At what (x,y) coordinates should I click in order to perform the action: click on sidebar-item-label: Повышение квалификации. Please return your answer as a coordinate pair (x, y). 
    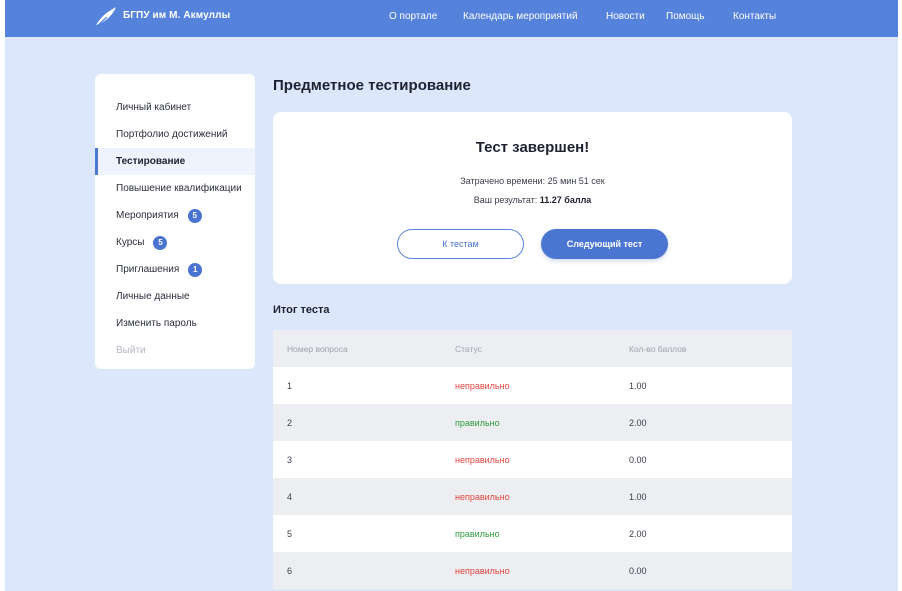
    Looking at the image, I should click on (179, 188).